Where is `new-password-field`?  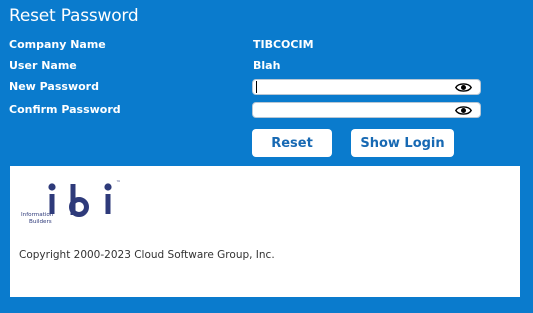
new-password-field is located at coordinates (366, 87).